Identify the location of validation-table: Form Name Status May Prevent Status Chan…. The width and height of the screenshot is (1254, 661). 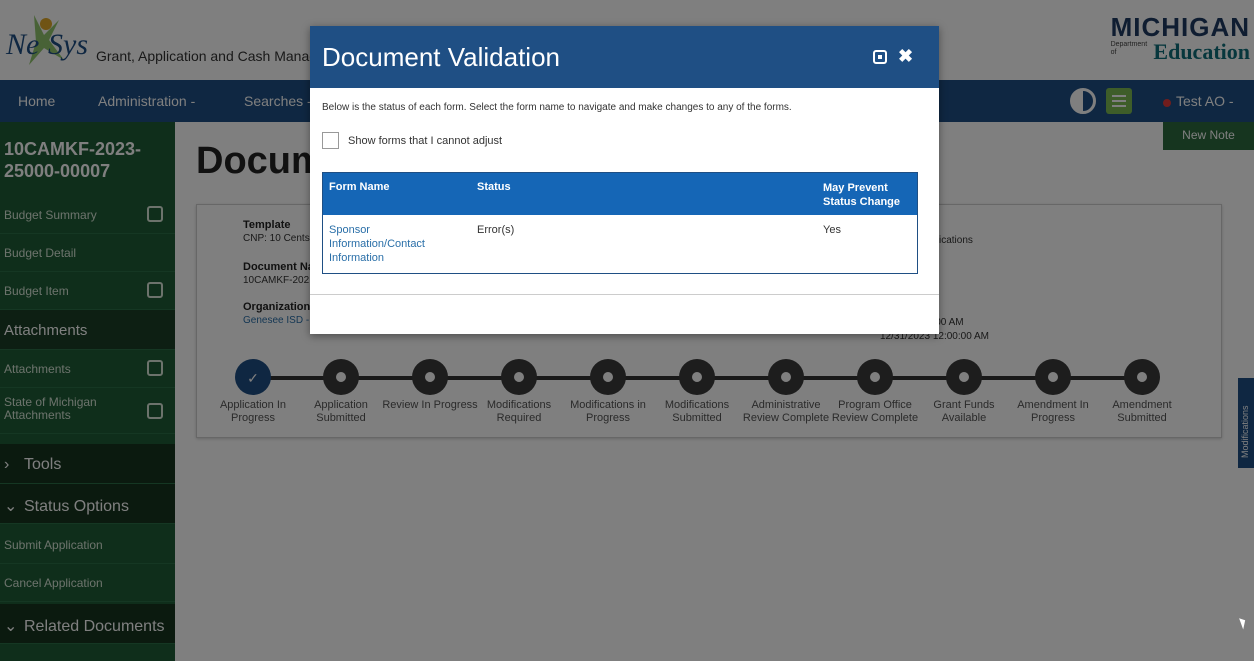
(620, 223).